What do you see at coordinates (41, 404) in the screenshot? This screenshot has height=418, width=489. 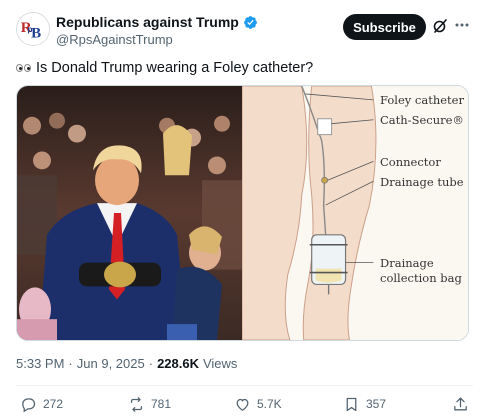 I see `reply-button: 272` at bounding box center [41, 404].